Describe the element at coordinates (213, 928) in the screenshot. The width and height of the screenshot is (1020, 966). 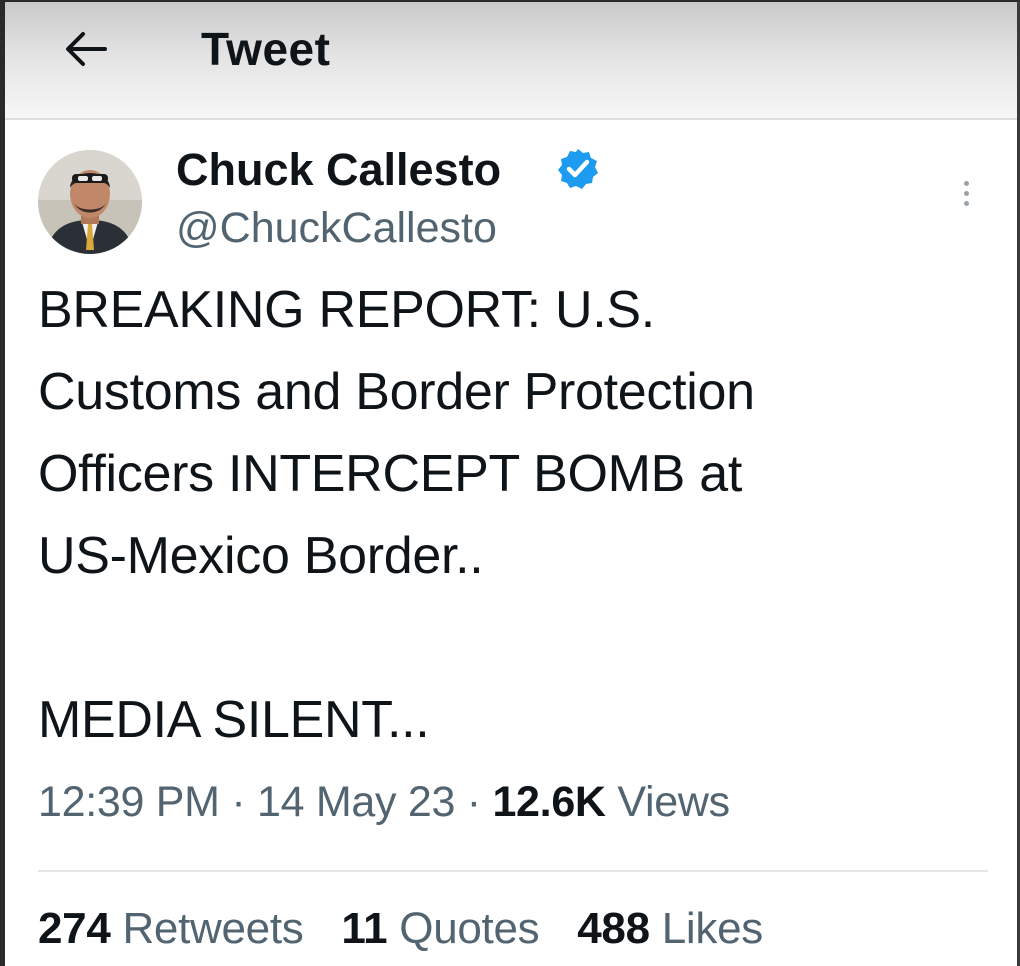
I see `retweets-label: Retweets` at that location.